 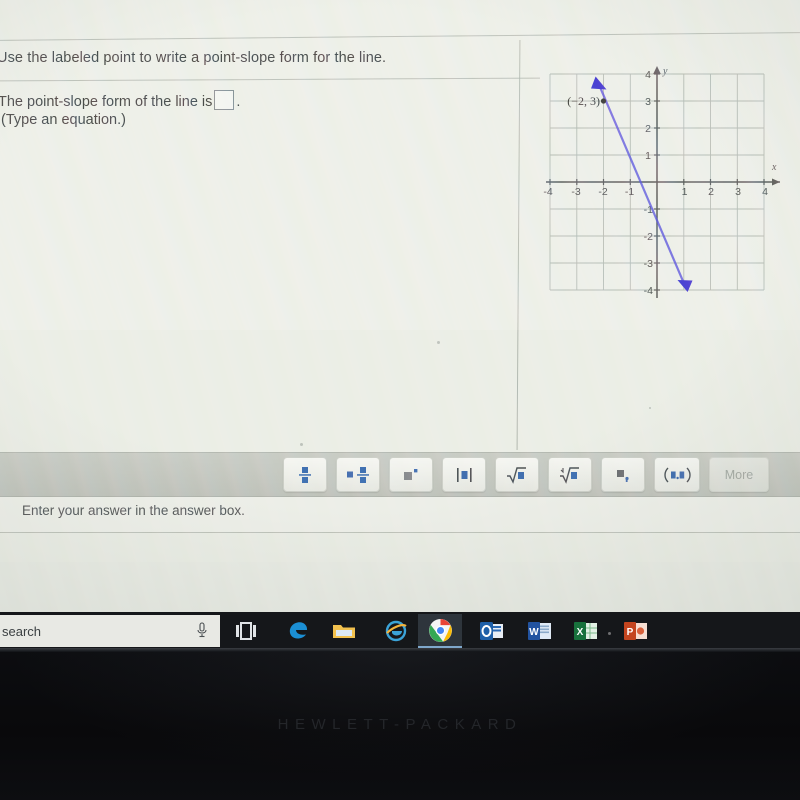 I want to click on internet-explorer-icon, so click(x=396, y=631).